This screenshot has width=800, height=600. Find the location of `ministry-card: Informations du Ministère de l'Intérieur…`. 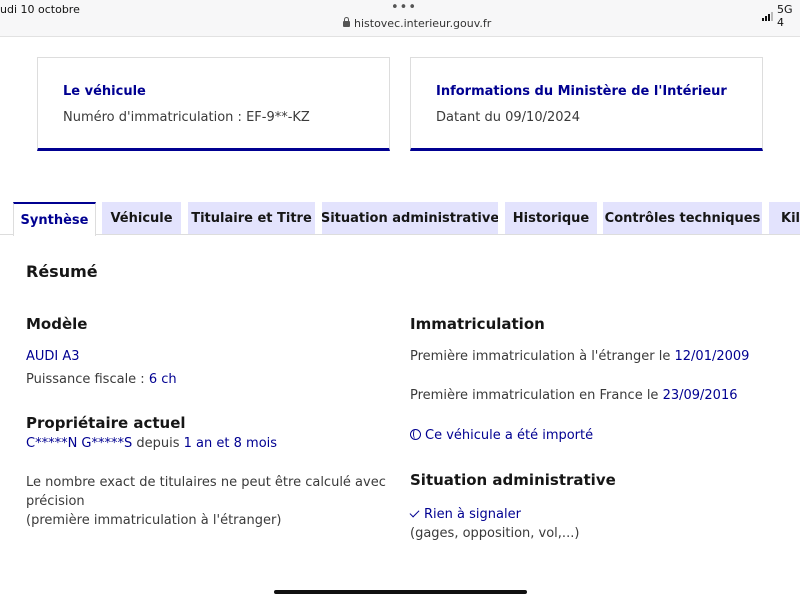

ministry-card: Informations du Ministère de l'Intérieur… is located at coordinates (586, 104).